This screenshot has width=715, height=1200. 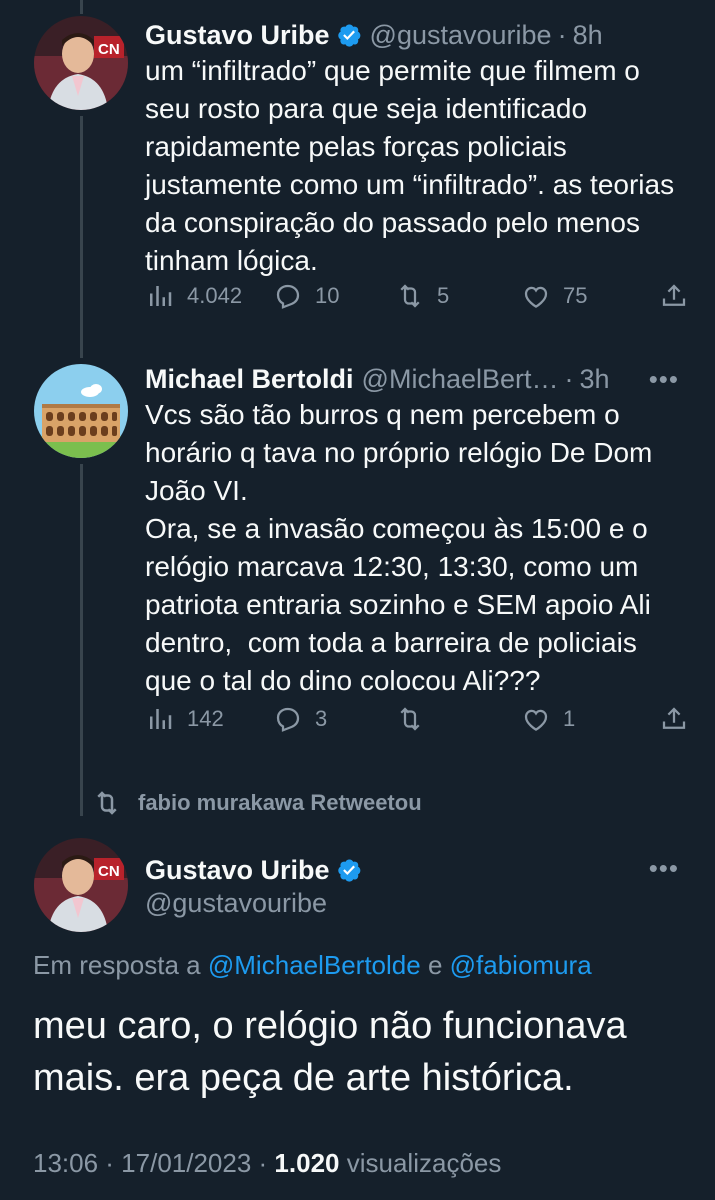 What do you see at coordinates (575, 295) in the screenshot?
I see `like-count: 75` at bounding box center [575, 295].